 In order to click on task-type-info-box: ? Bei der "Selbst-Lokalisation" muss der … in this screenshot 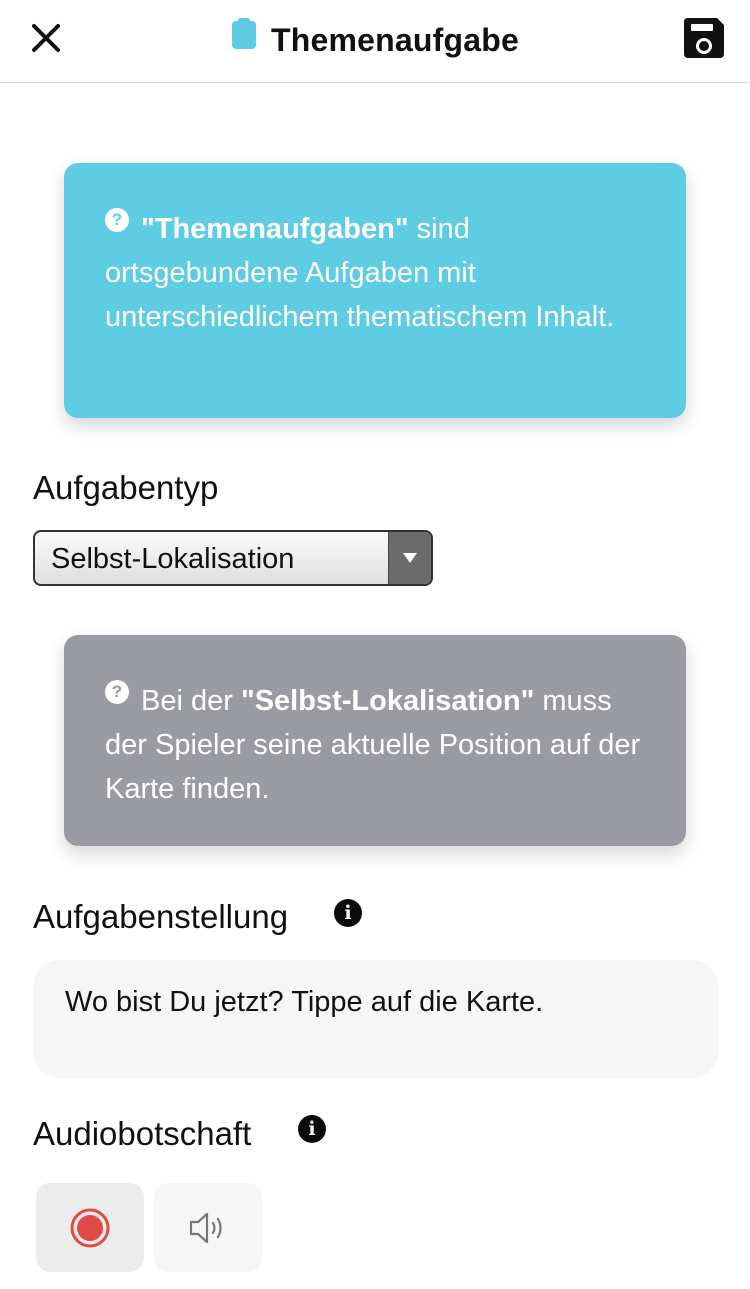, I will do `click(375, 740)`.